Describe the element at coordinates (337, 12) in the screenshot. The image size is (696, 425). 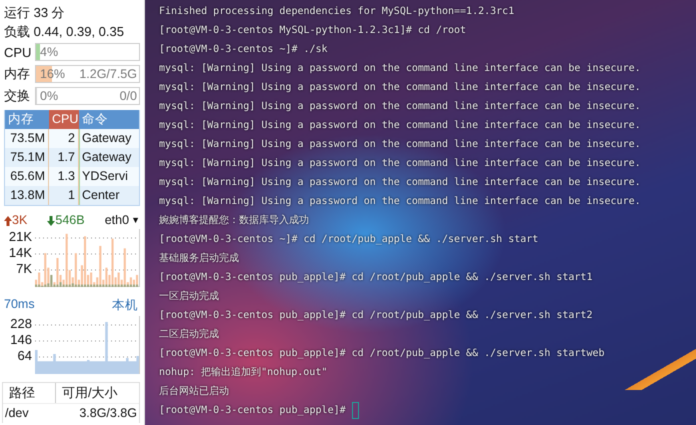
I see `terminal-line: Finished processing dependencies for MySQL-python==1.2.3rc1` at that location.